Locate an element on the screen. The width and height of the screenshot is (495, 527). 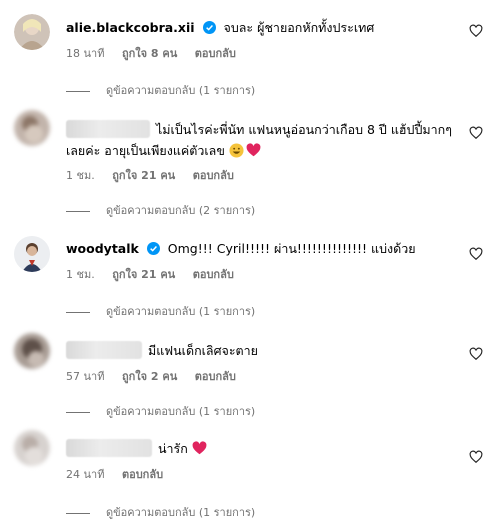
comment-text: จบละ ผู้ชายอกหักทั้งประเทศ is located at coordinates (299, 27).